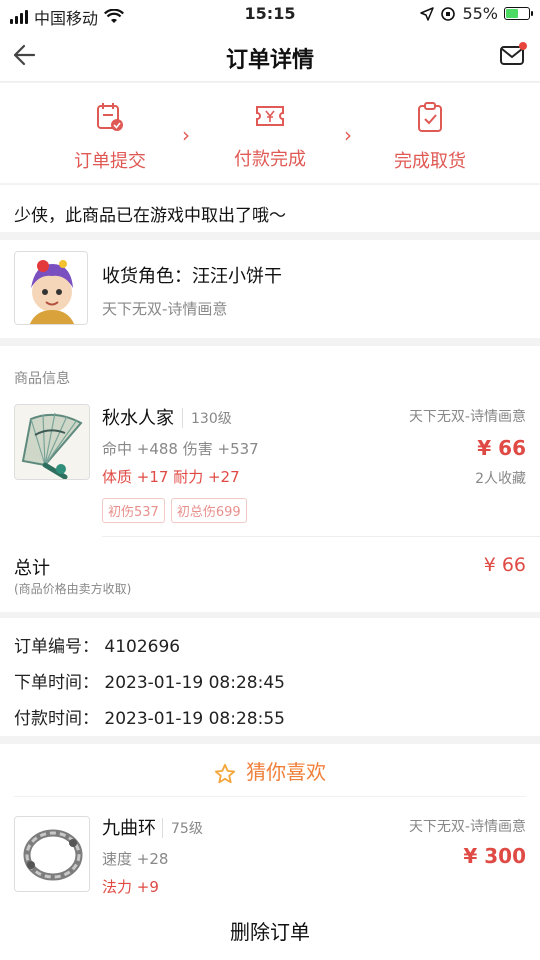 The height and width of the screenshot is (960, 540). Describe the element at coordinates (171, 477) in the screenshot. I see `item-bonus-attributes: 体质 +17 耐力 +27` at that location.